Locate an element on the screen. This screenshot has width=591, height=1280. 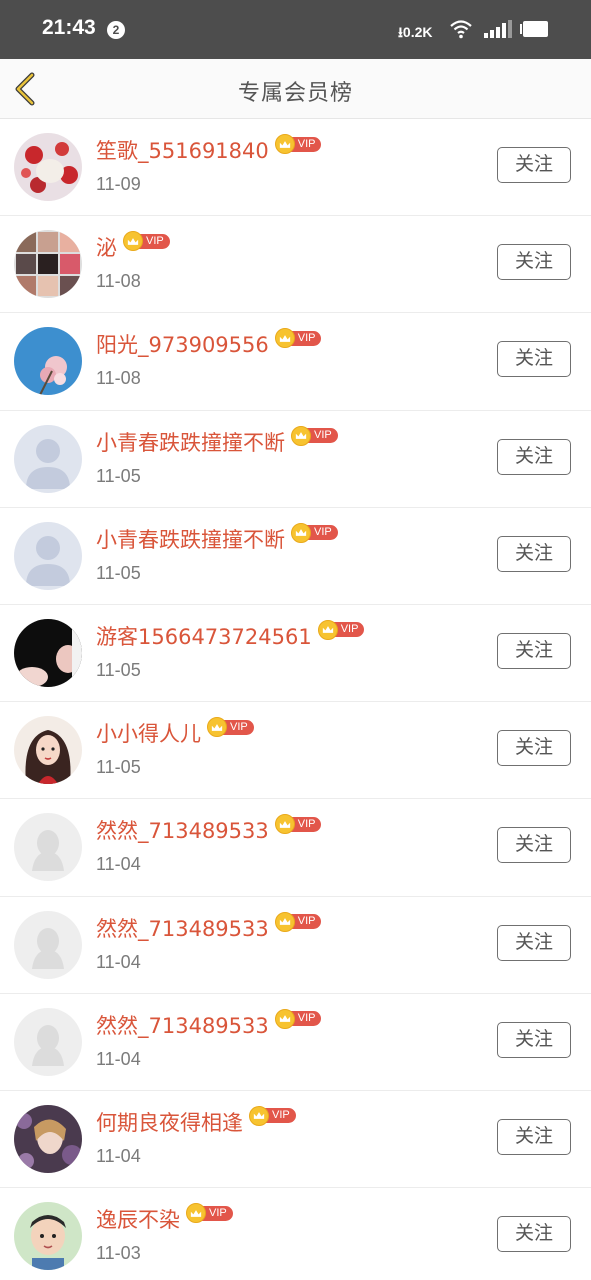
page-header: 专属会员榜 is located at coordinates (295, 89).